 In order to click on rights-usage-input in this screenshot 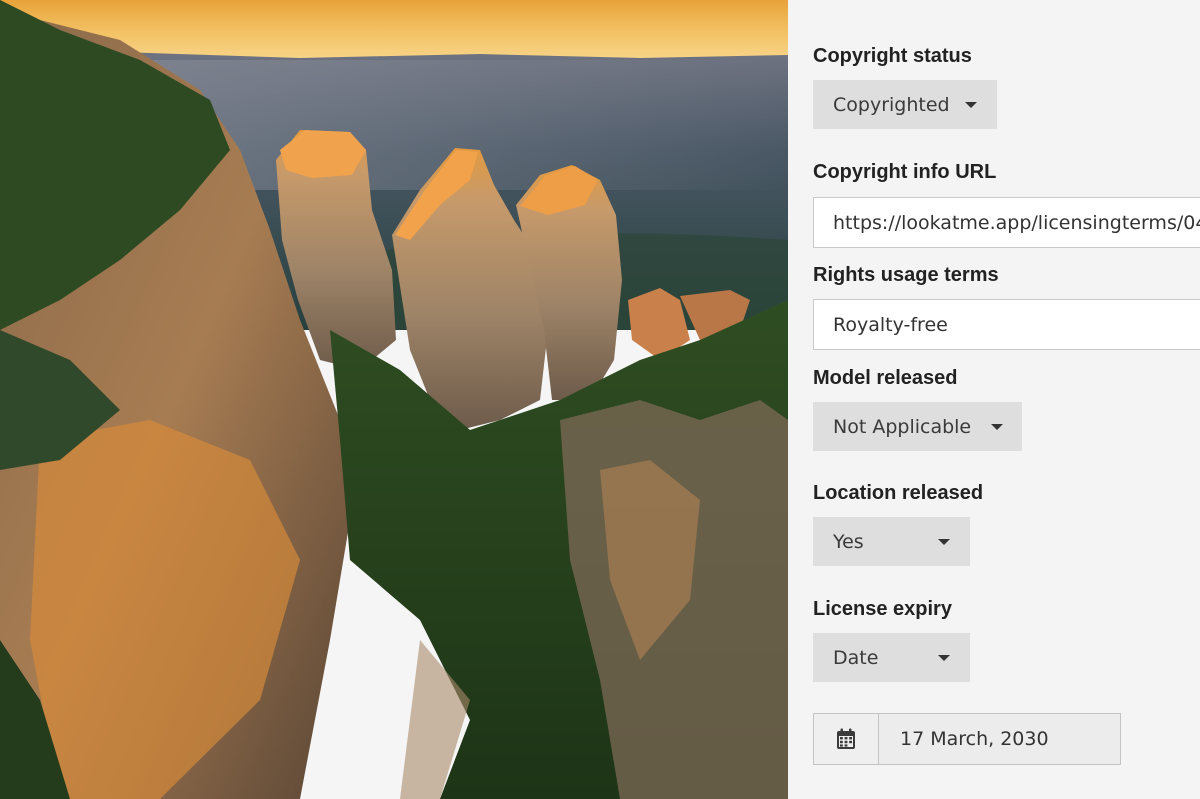, I will do `click(1006, 324)`.